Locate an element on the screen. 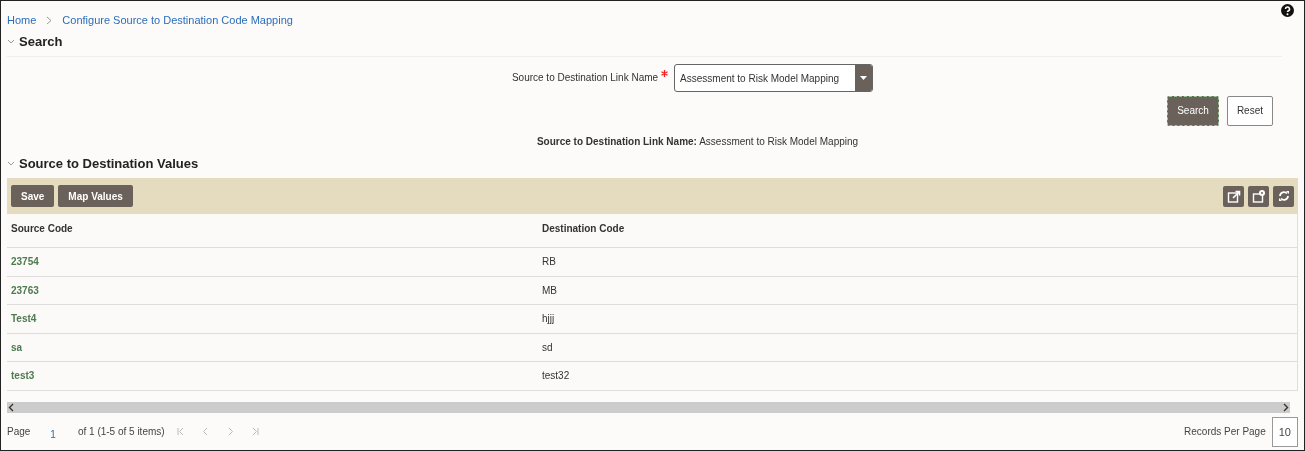  records-per-page-label: Records Per Page is located at coordinates (1225, 432).